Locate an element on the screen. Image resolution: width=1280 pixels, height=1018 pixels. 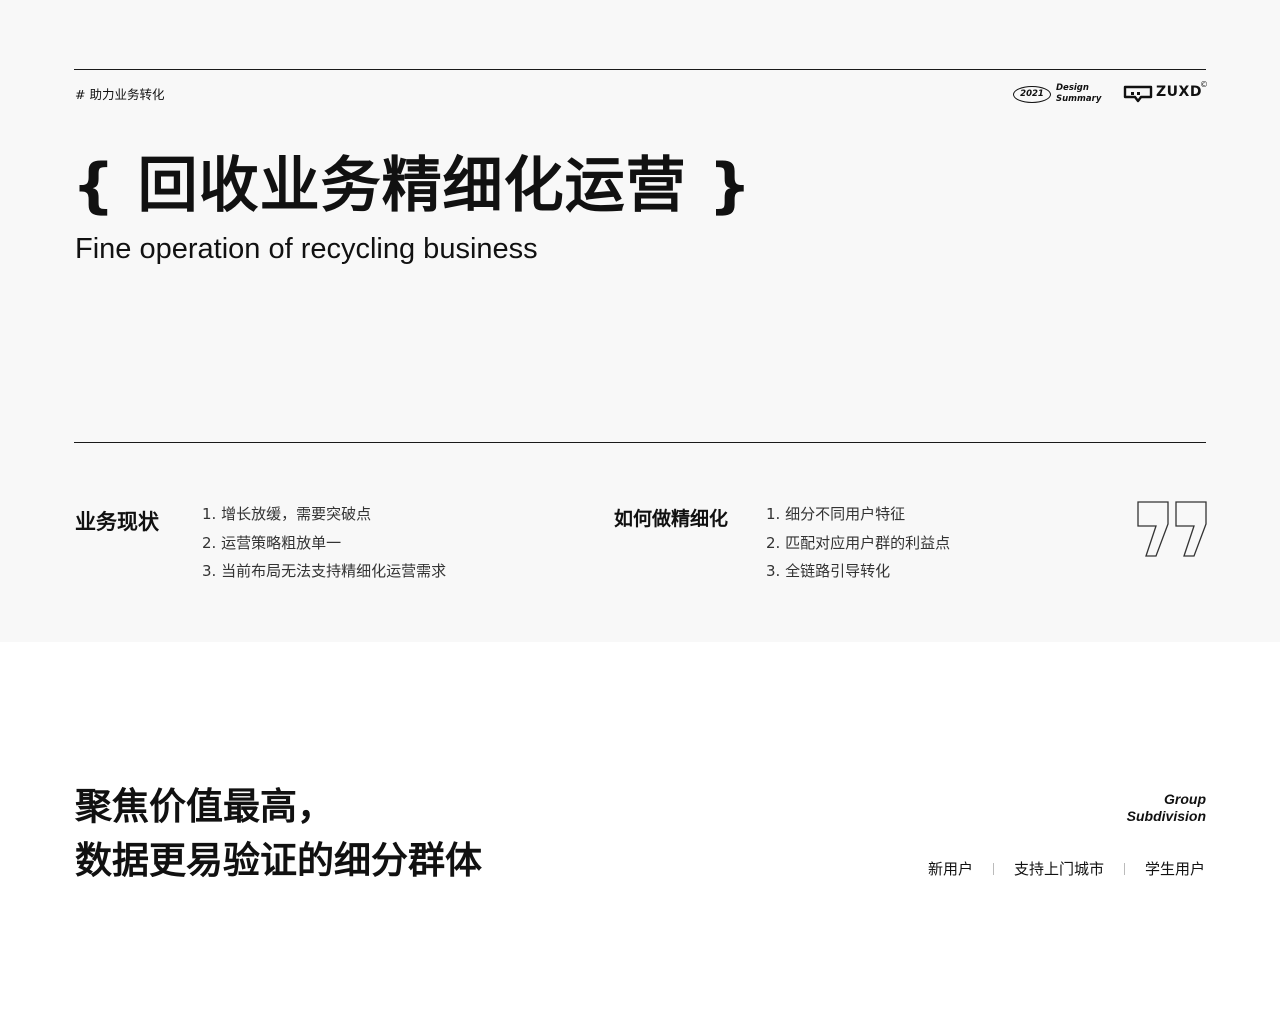
segment-door-service-cities: 支持上门城市 is located at coordinates (1058, 869).